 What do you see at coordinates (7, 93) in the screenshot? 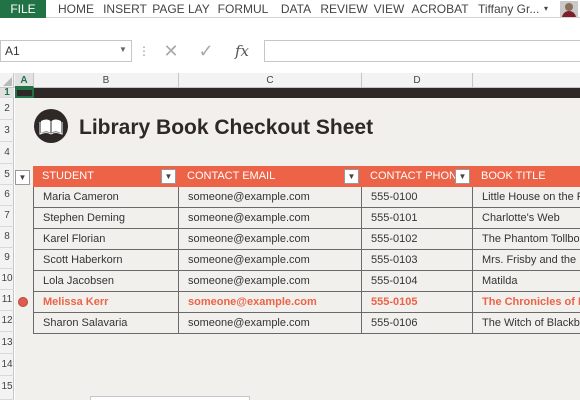
I see `row-header-1: 1` at bounding box center [7, 93].